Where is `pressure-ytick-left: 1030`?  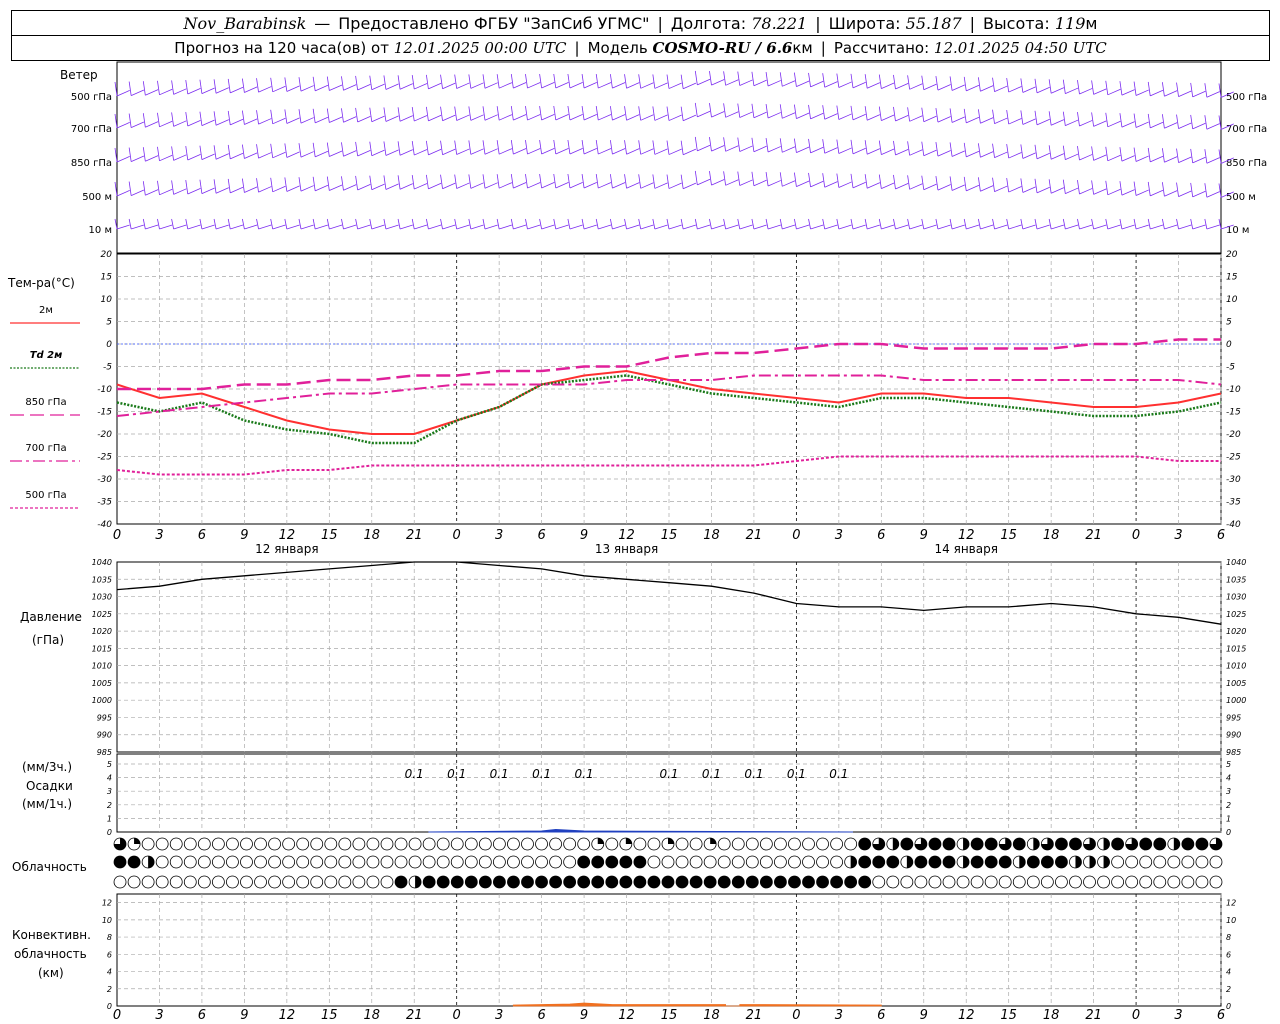
pressure-ytick-left: 1030 is located at coordinates (102, 597).